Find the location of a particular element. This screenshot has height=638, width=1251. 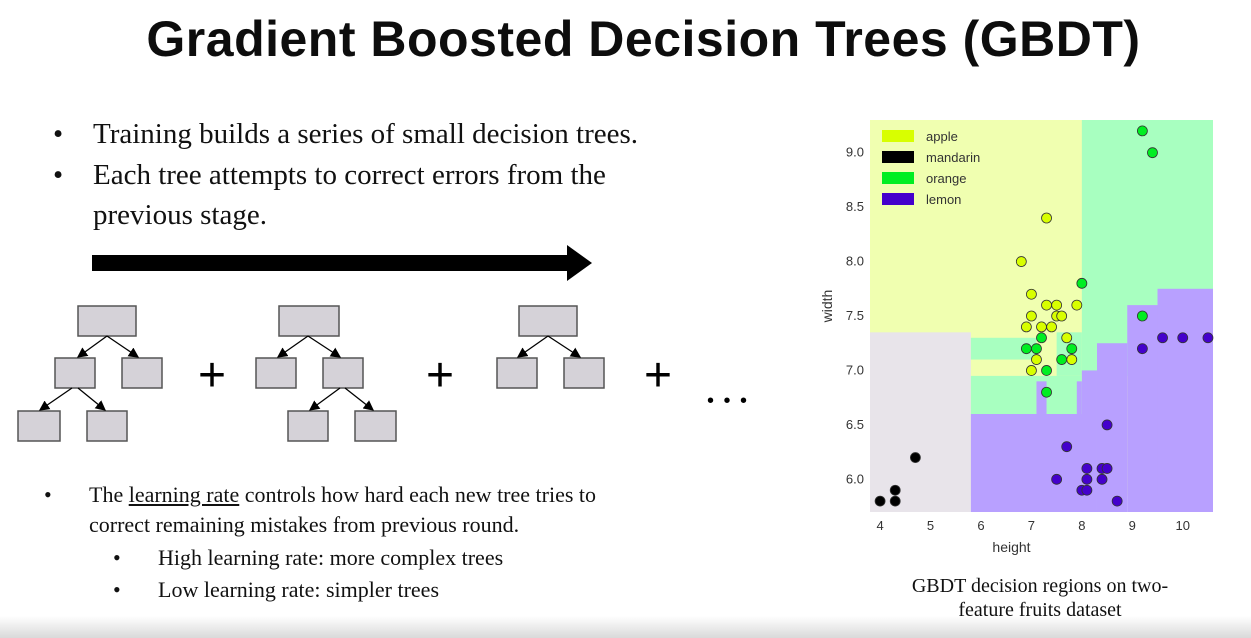

legend-swatch-mandarin is located at coordinates (898, 157).